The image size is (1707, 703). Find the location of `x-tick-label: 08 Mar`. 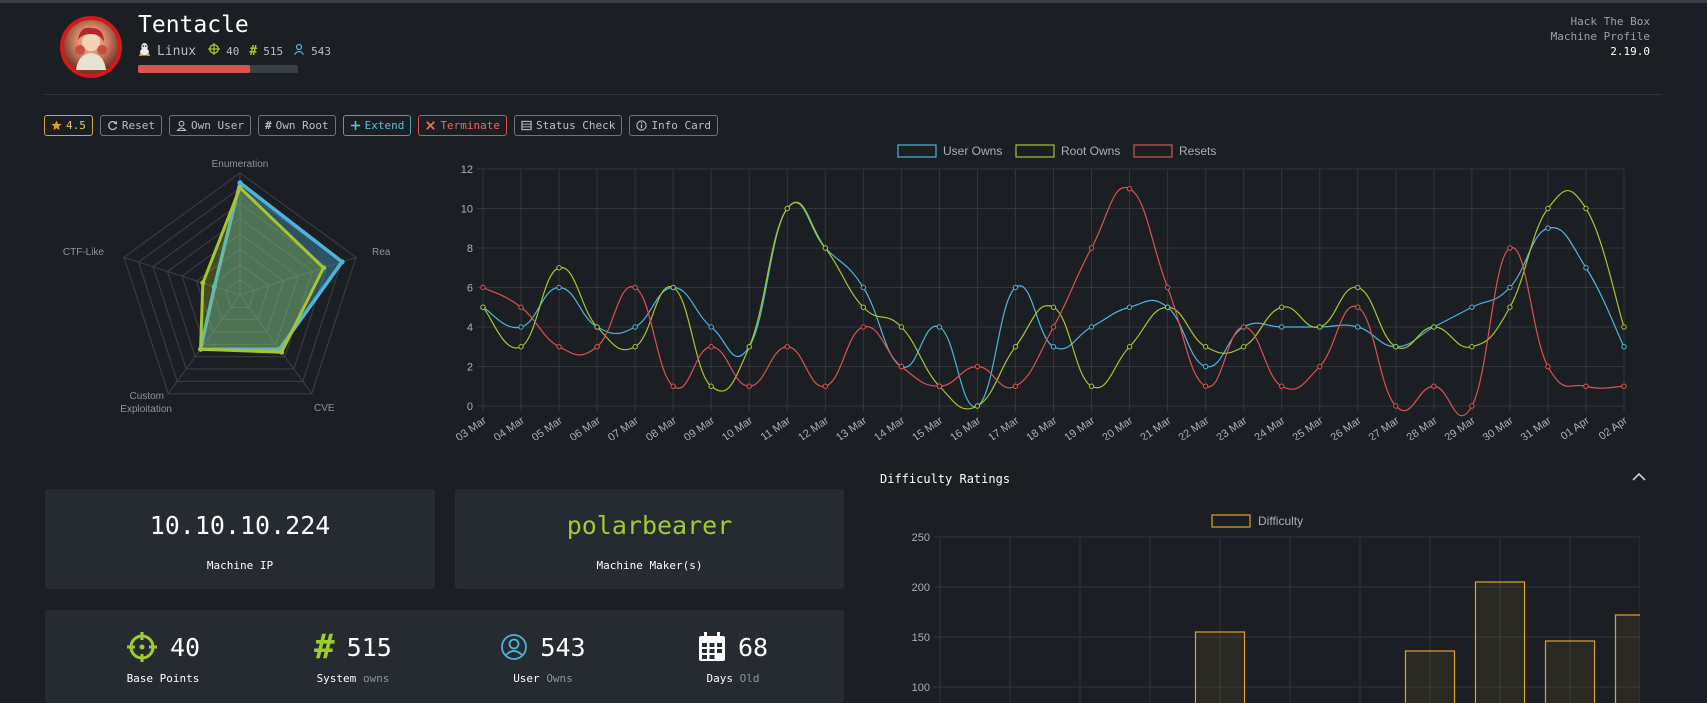

x-tick-label: 08 Mar is located at coordinates (661, 427).